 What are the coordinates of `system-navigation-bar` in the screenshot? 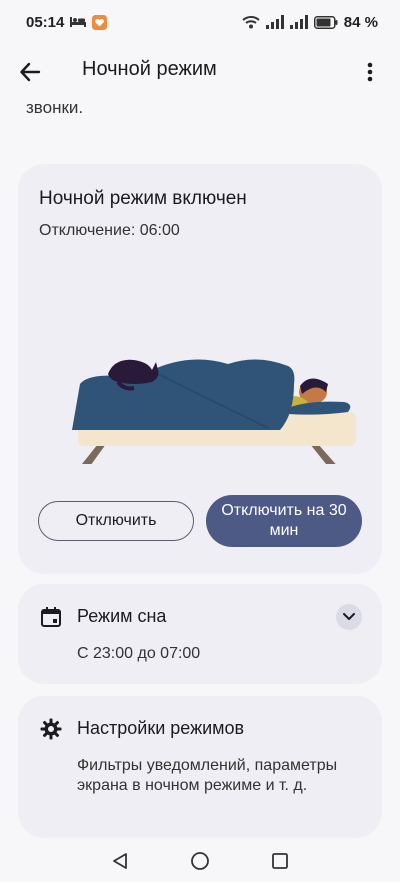 It's located at (200, 861).